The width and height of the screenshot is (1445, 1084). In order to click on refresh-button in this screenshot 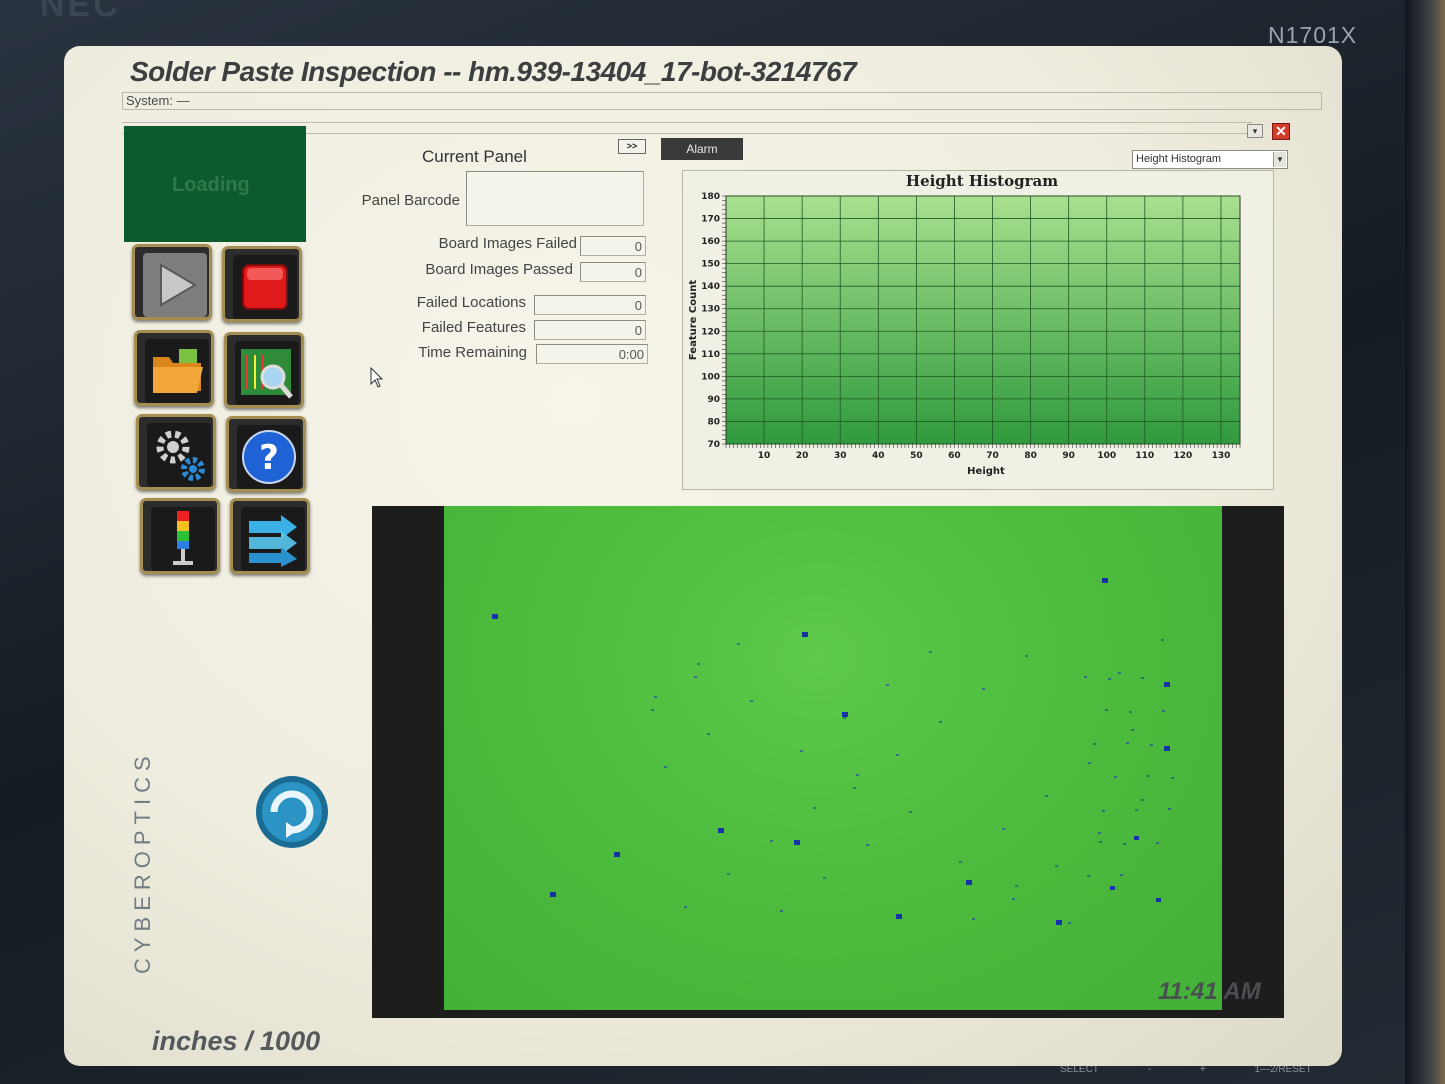, I will do `click(292, 814)`.